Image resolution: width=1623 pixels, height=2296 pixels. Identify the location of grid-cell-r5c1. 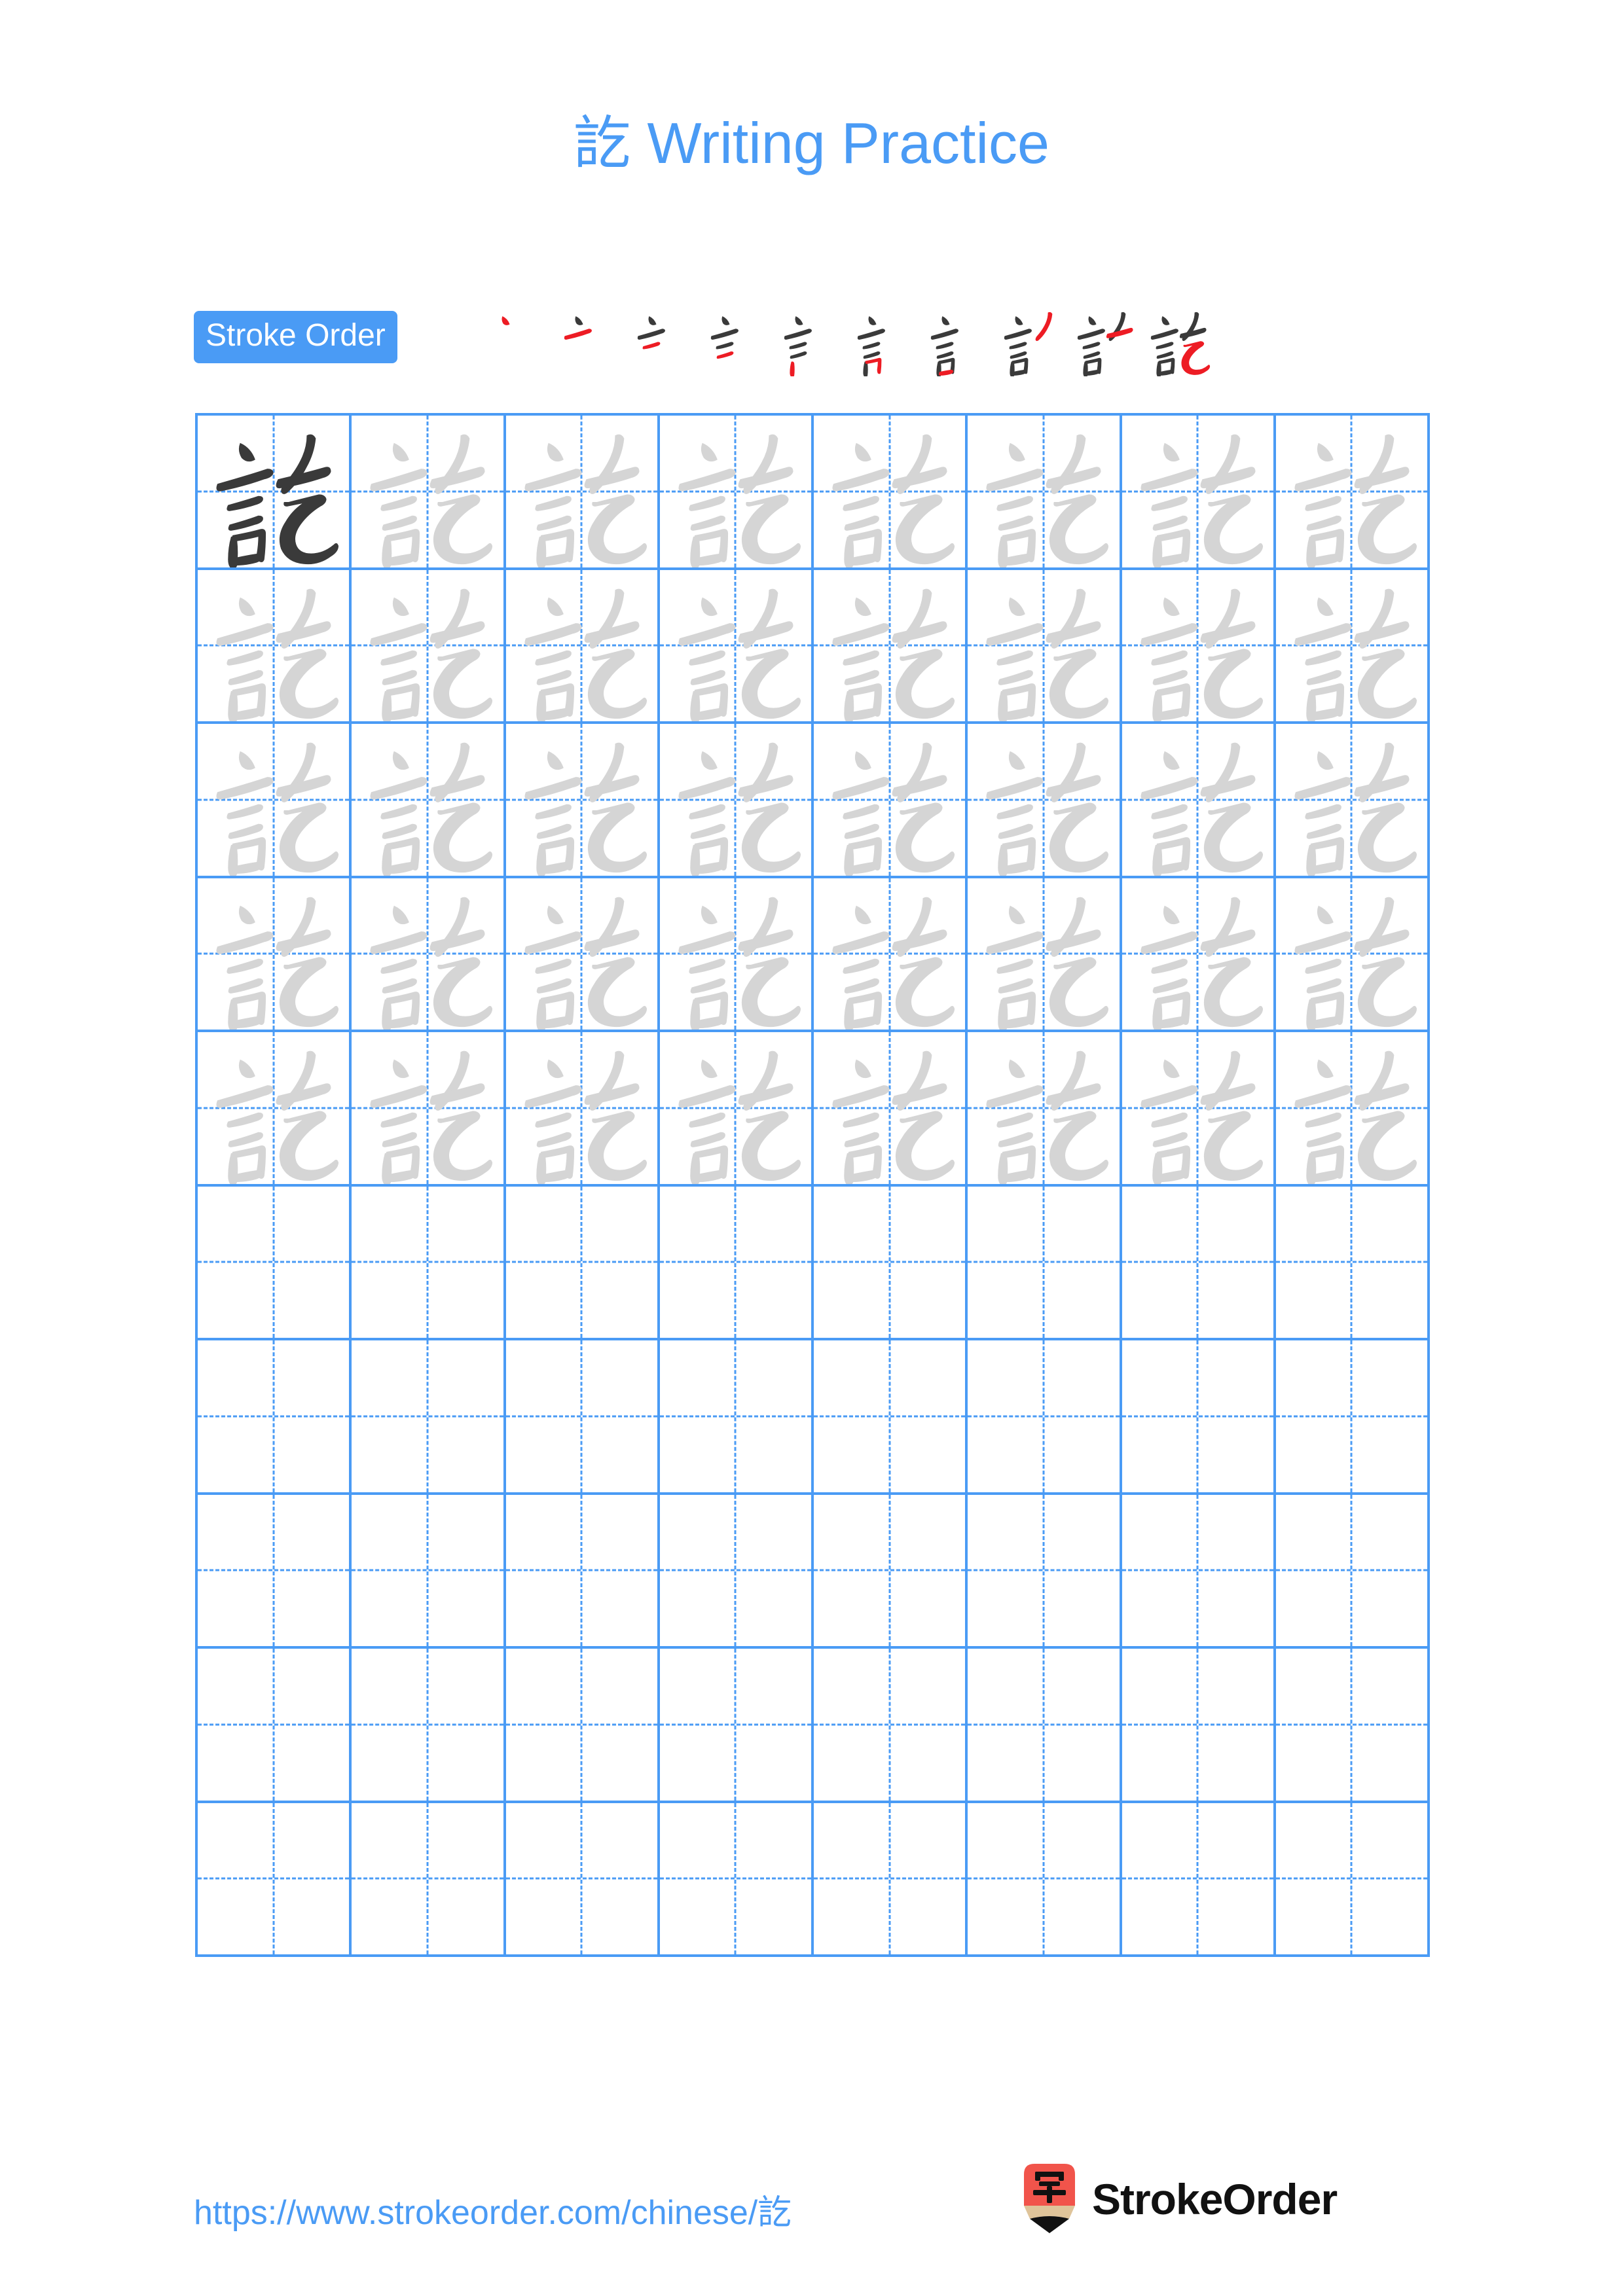
(275, 1109).